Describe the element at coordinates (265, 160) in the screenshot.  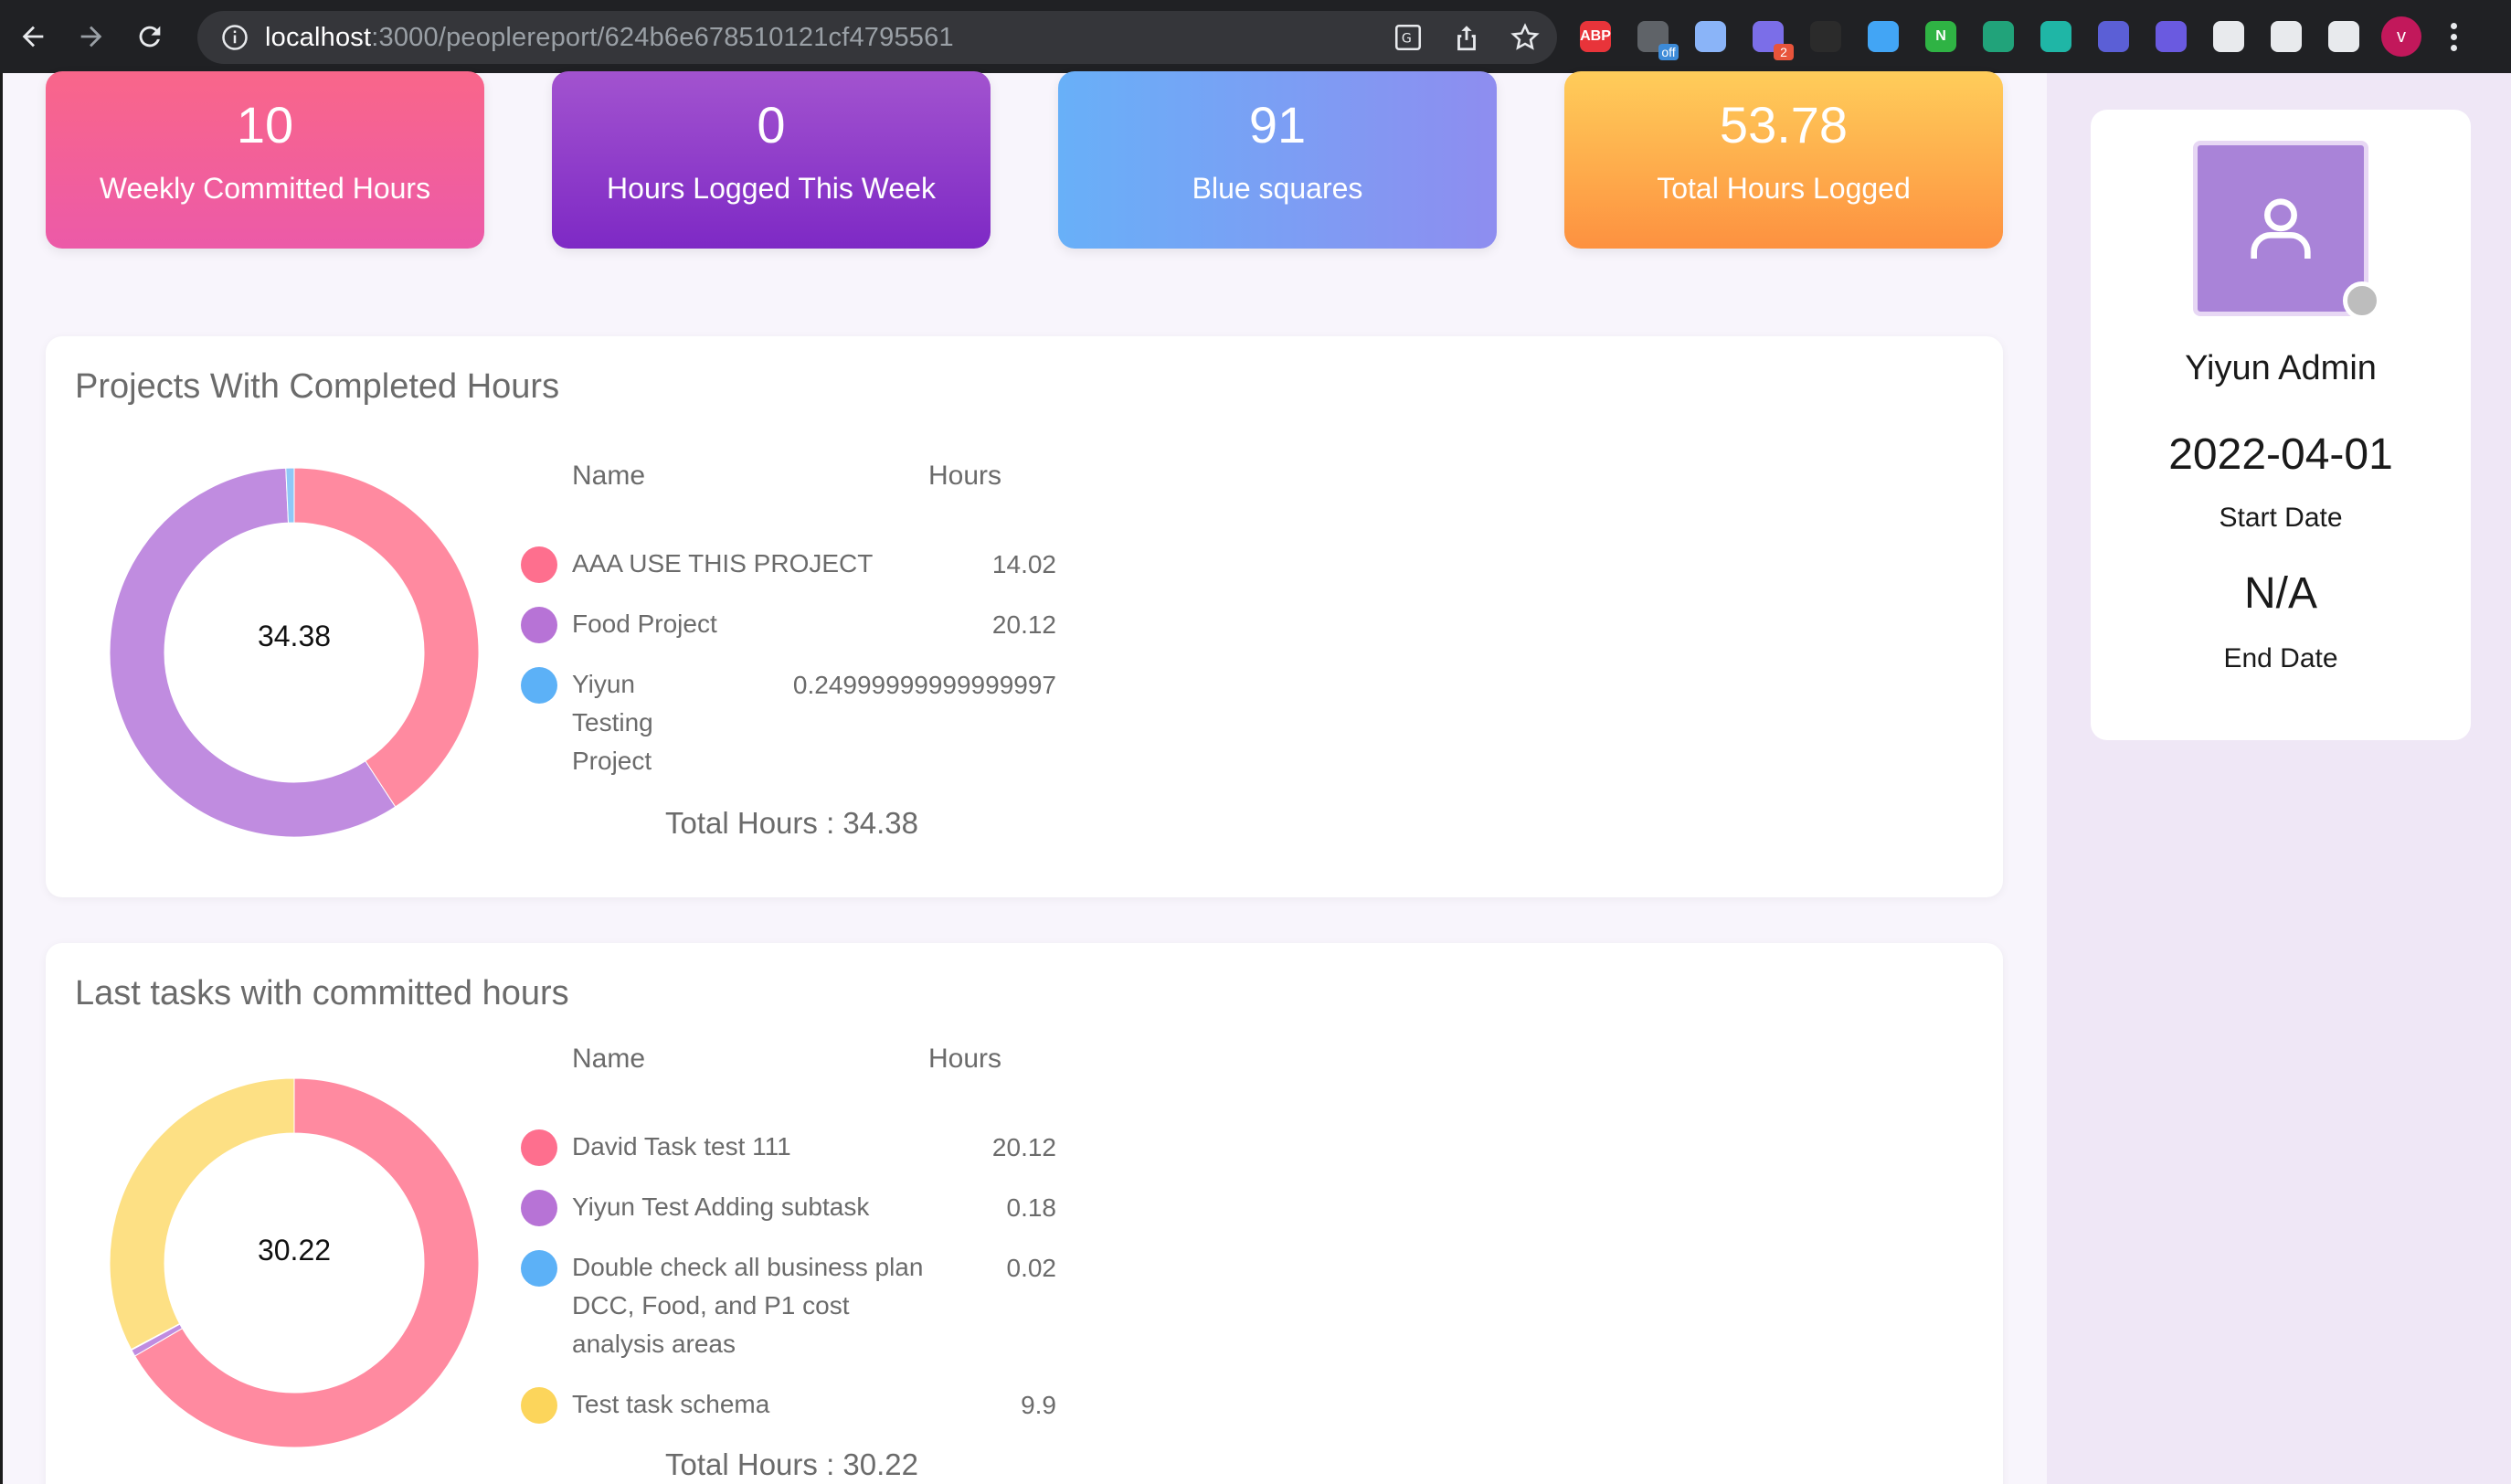
I see `stat-card-weekly-committed: 10 Weekly Committed Hours` at that location.